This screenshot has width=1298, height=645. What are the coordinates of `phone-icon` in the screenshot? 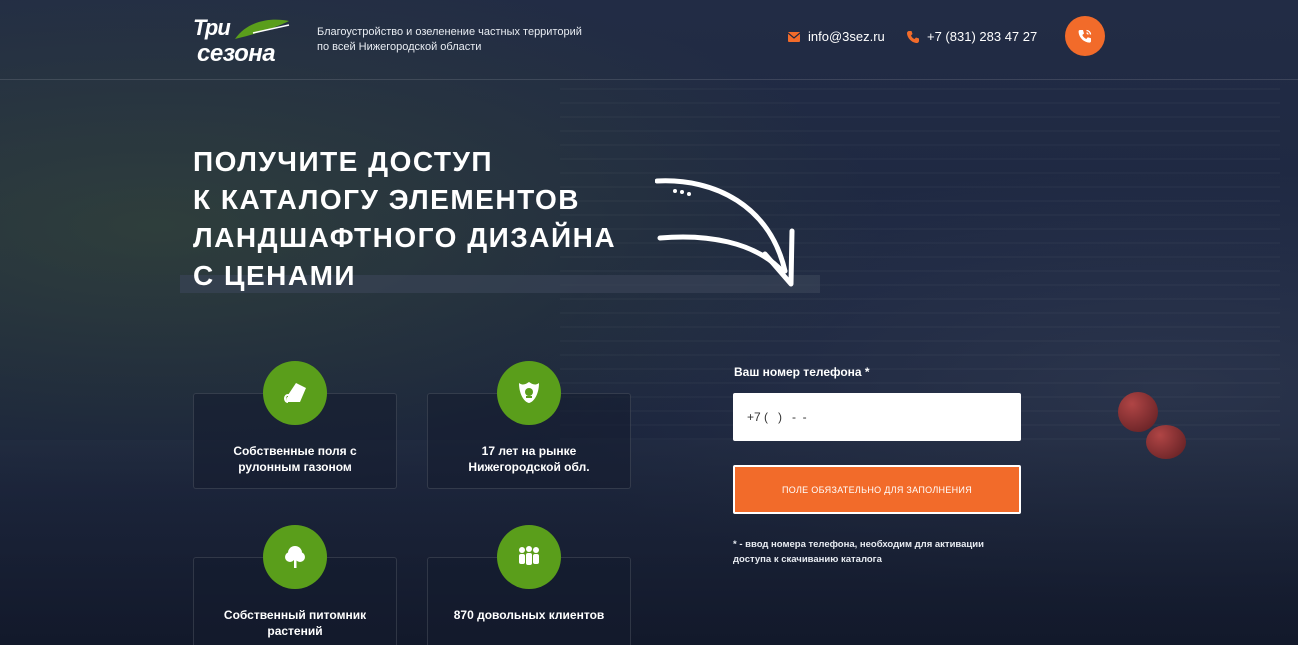 It's located at (913, 36).